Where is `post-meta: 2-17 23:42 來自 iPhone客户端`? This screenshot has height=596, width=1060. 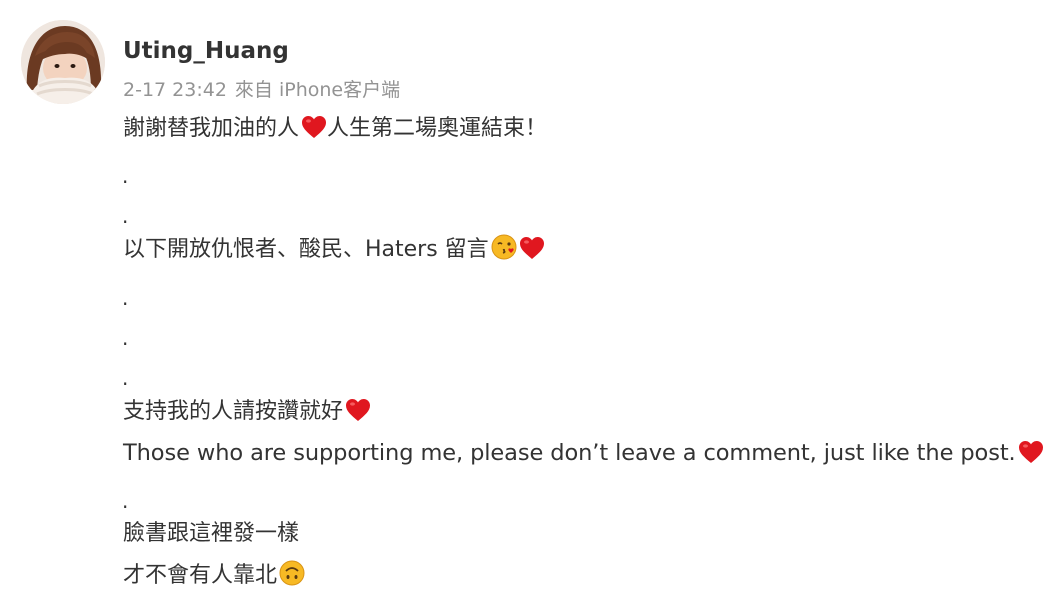
post-meta: 2-17 23:42 來自 iPhone客户端 is located at coordinates (261, 90).